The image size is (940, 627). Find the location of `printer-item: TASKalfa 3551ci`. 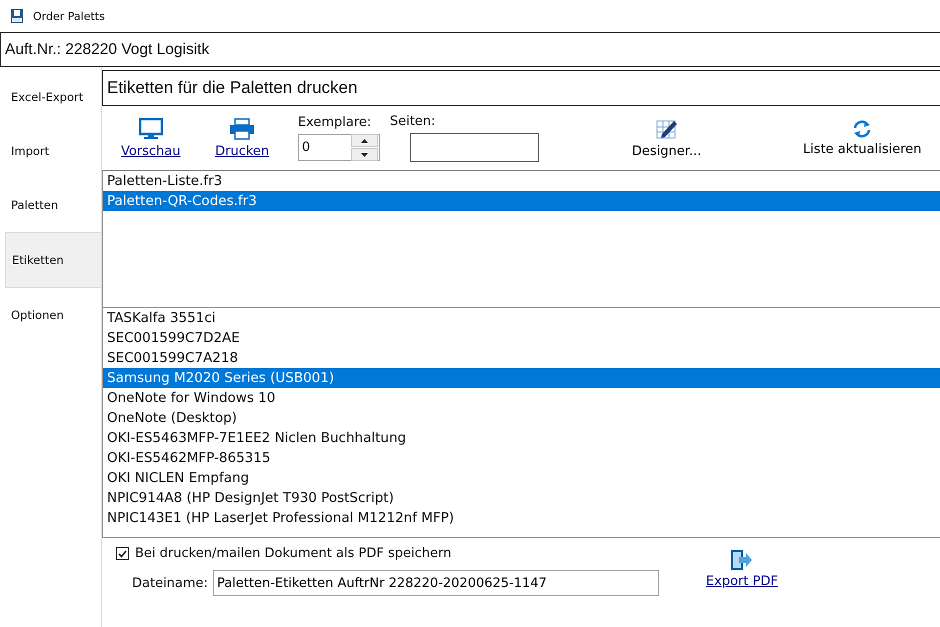

printer-item: TASKalfa 3551ci is located at coordinates (521, 318).